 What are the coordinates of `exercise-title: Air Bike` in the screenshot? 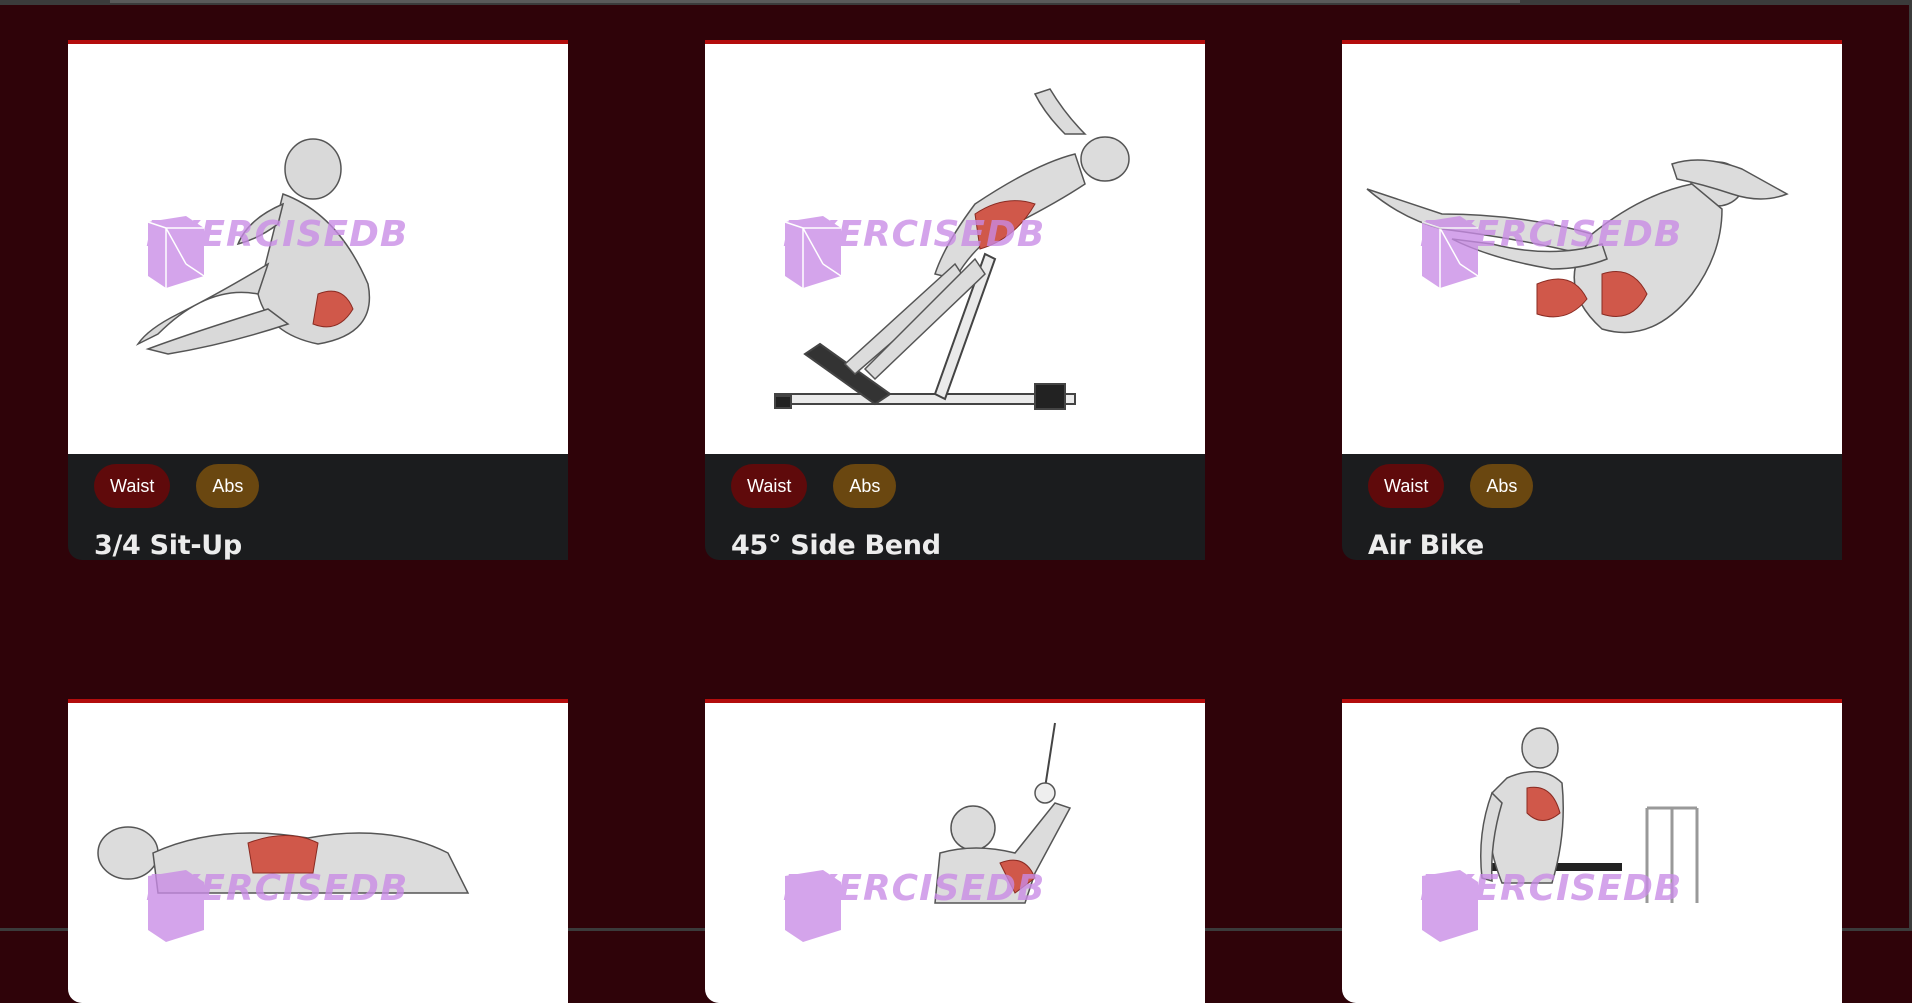 It's located at (1426, 545).